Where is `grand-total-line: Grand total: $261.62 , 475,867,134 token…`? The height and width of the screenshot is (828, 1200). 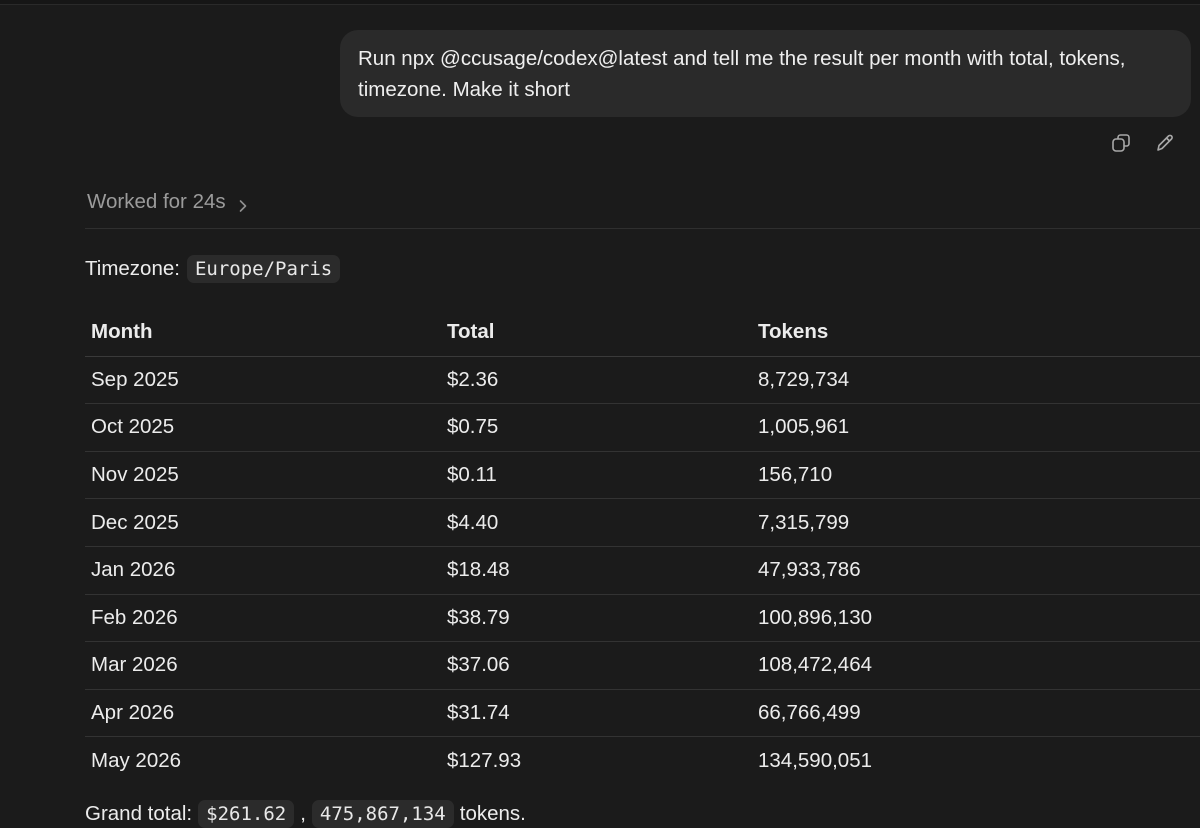
grand-total-line: Grand total: $261.62 , 475,867,134 token… is located at coordinates (305, 814).